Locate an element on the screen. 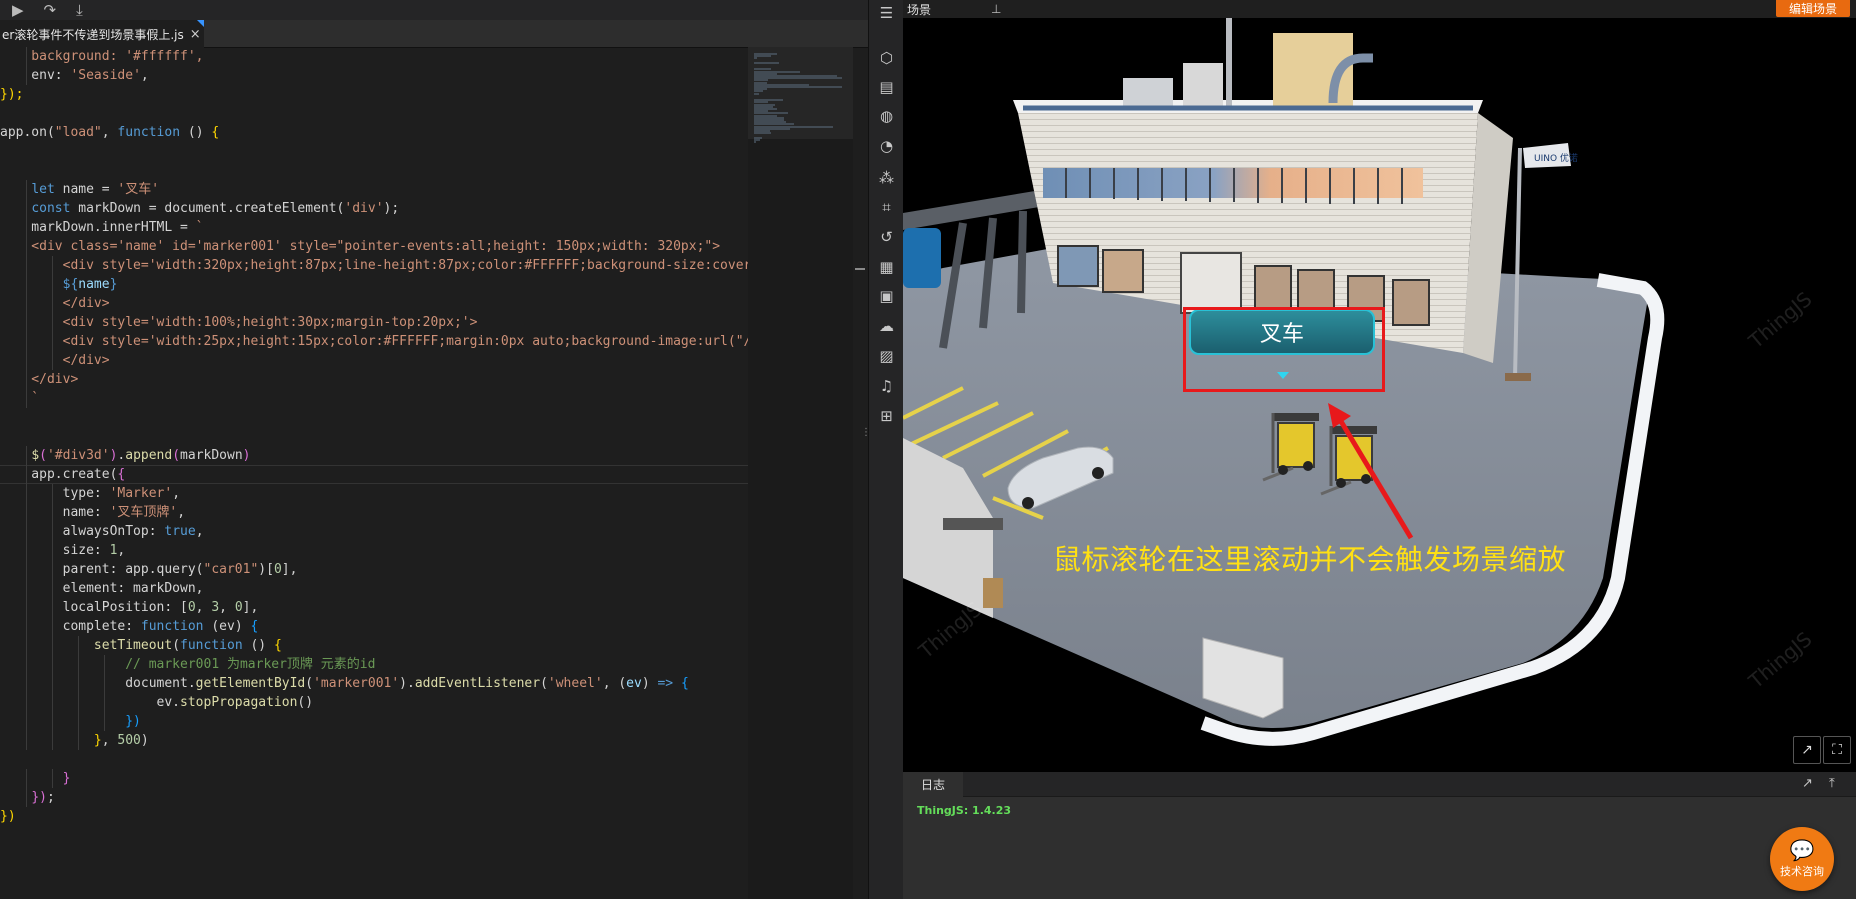 This screenshot has height=899, width=1856. code-line: $('#div3d').append(markDown) is located at coordinates (374, 455).